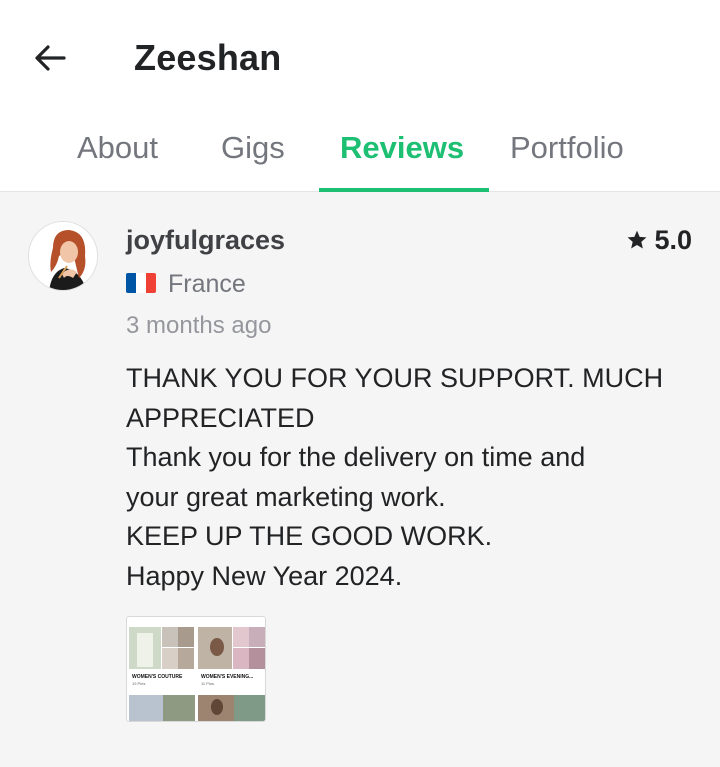 The height and width of the screenshot is (767, 720). I want to click on review-rating: 5.0, so click(659, 240).